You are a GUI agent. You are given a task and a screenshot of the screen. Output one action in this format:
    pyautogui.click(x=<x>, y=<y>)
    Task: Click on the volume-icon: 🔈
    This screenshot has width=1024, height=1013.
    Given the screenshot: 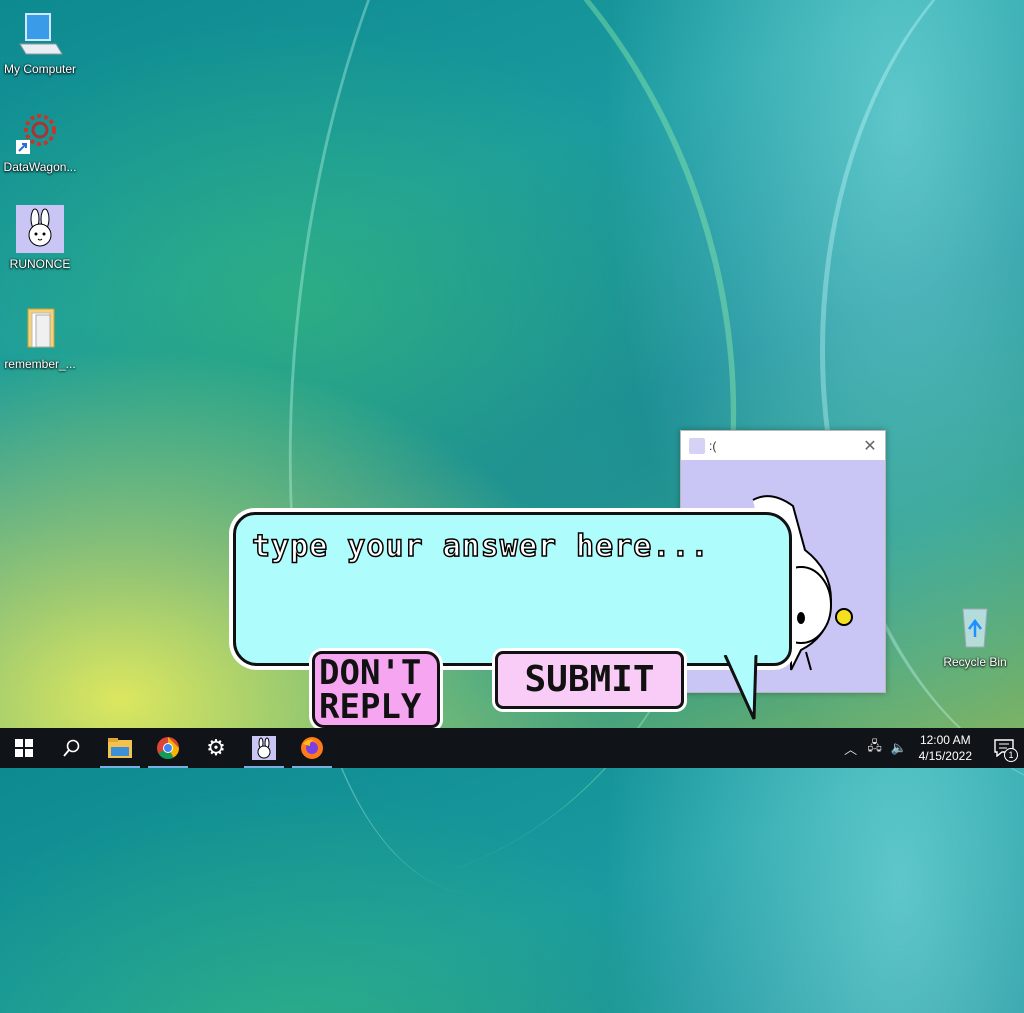 What is the action you would take?
    pyautogui.click(x=899, y=748)
    